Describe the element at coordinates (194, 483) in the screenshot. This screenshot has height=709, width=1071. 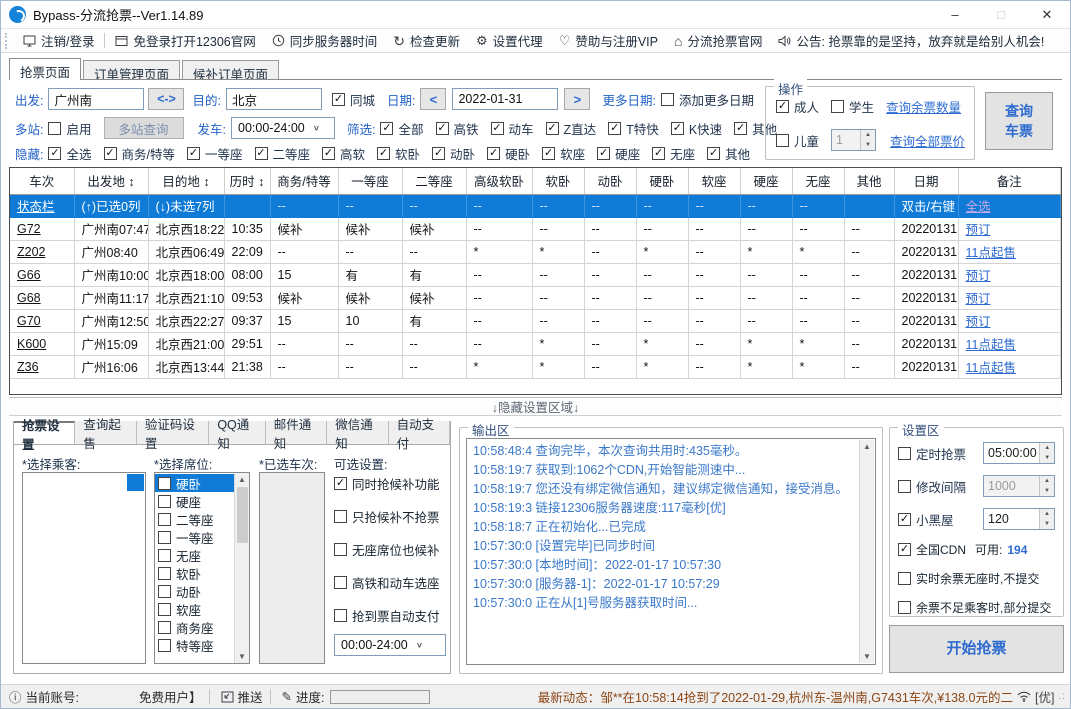
I see `seat-item-0: 硬卧` at that location.